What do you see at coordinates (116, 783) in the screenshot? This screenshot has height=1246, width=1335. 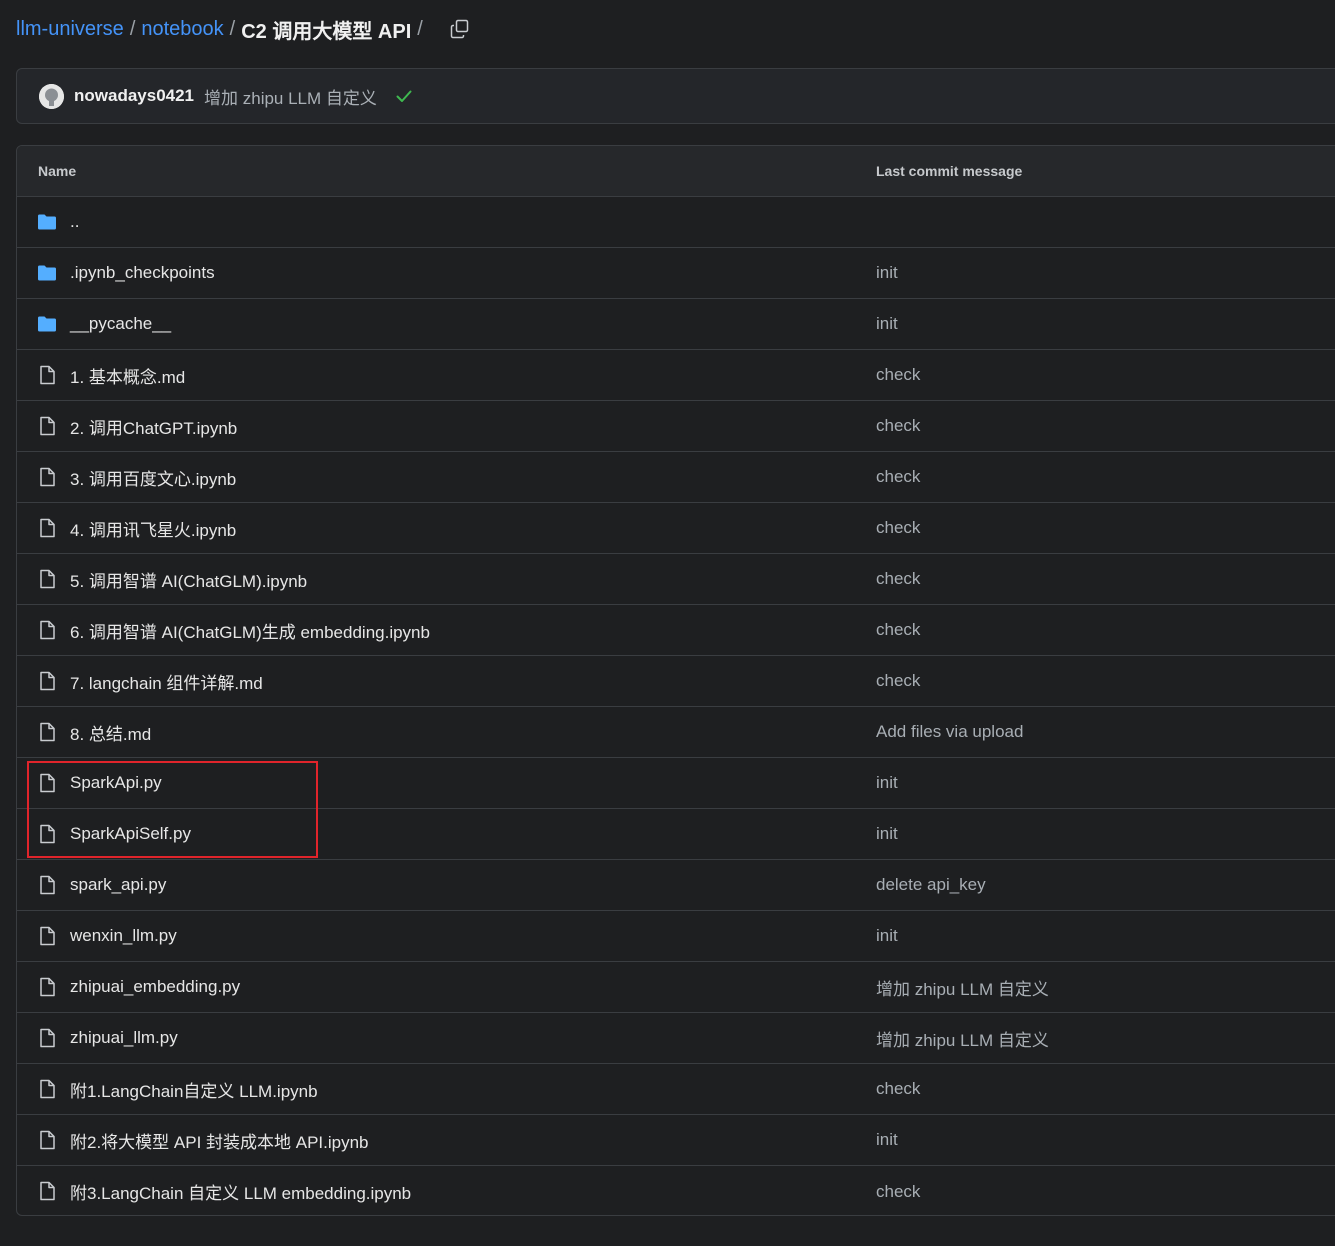 I see `file-name-link: SparkApi.py` at bounding box center [116, 783].